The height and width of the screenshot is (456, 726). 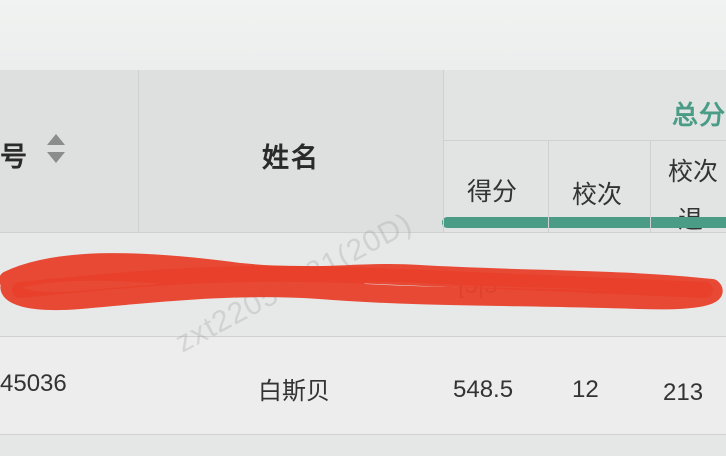 I want to click on row2-student-name: 白斯贝, so click(x=294, y=391).